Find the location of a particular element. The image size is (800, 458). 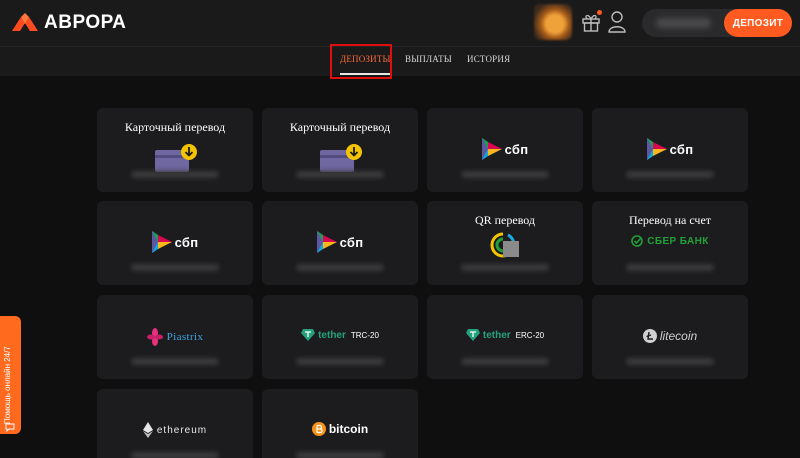

brand-name: АВРОРА is located at coordinates (85, 22).